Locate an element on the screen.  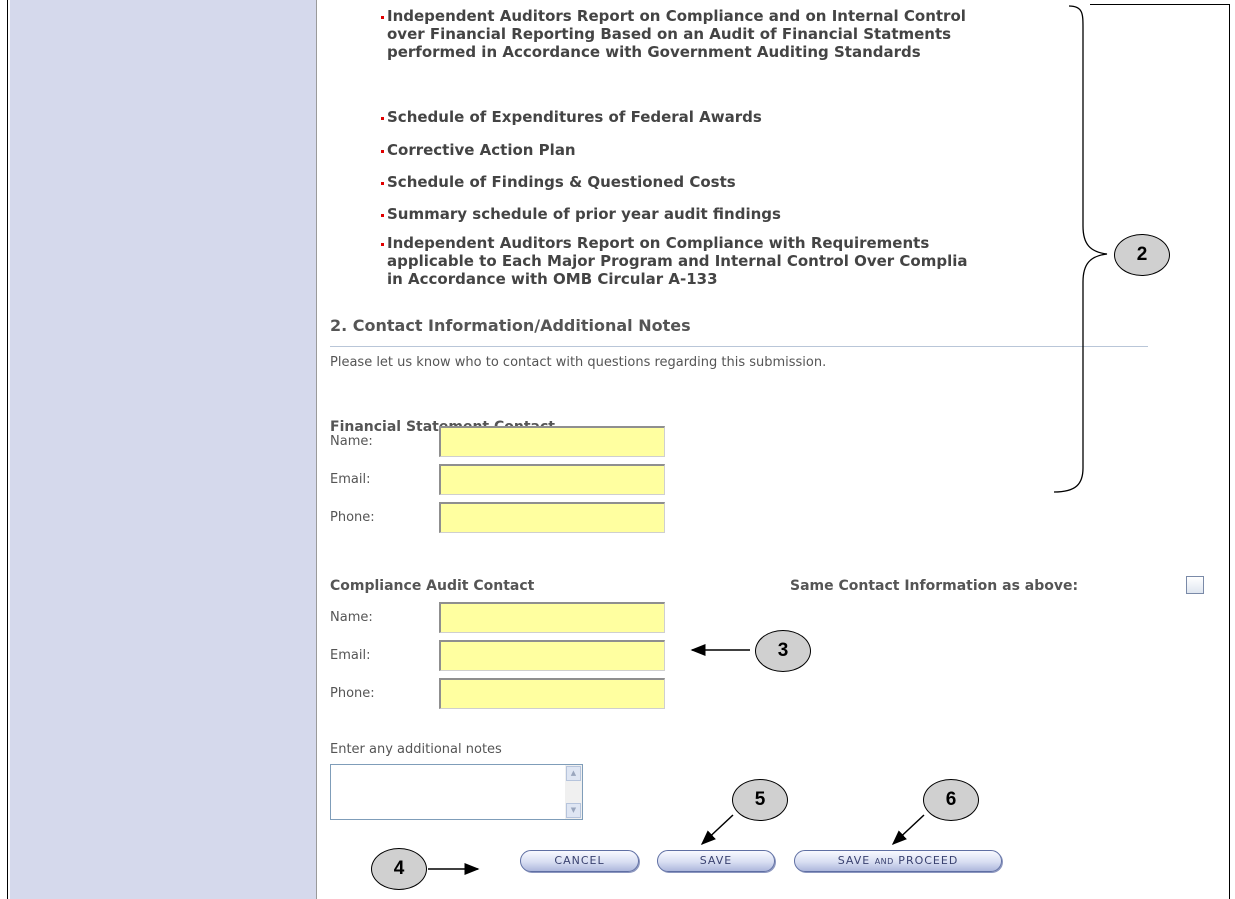
brace-icon is located at coordinates (1080, 249).